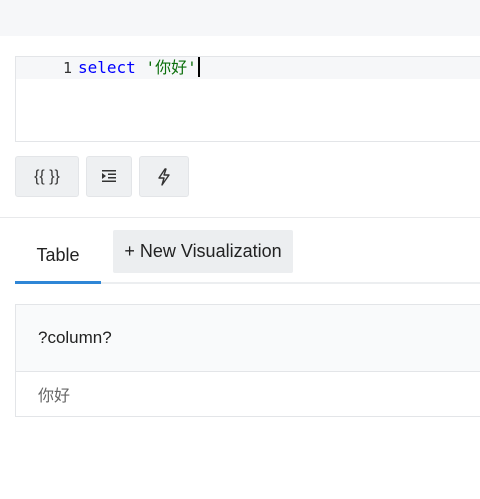  I want to click on format-query-button, so click(109, 176).